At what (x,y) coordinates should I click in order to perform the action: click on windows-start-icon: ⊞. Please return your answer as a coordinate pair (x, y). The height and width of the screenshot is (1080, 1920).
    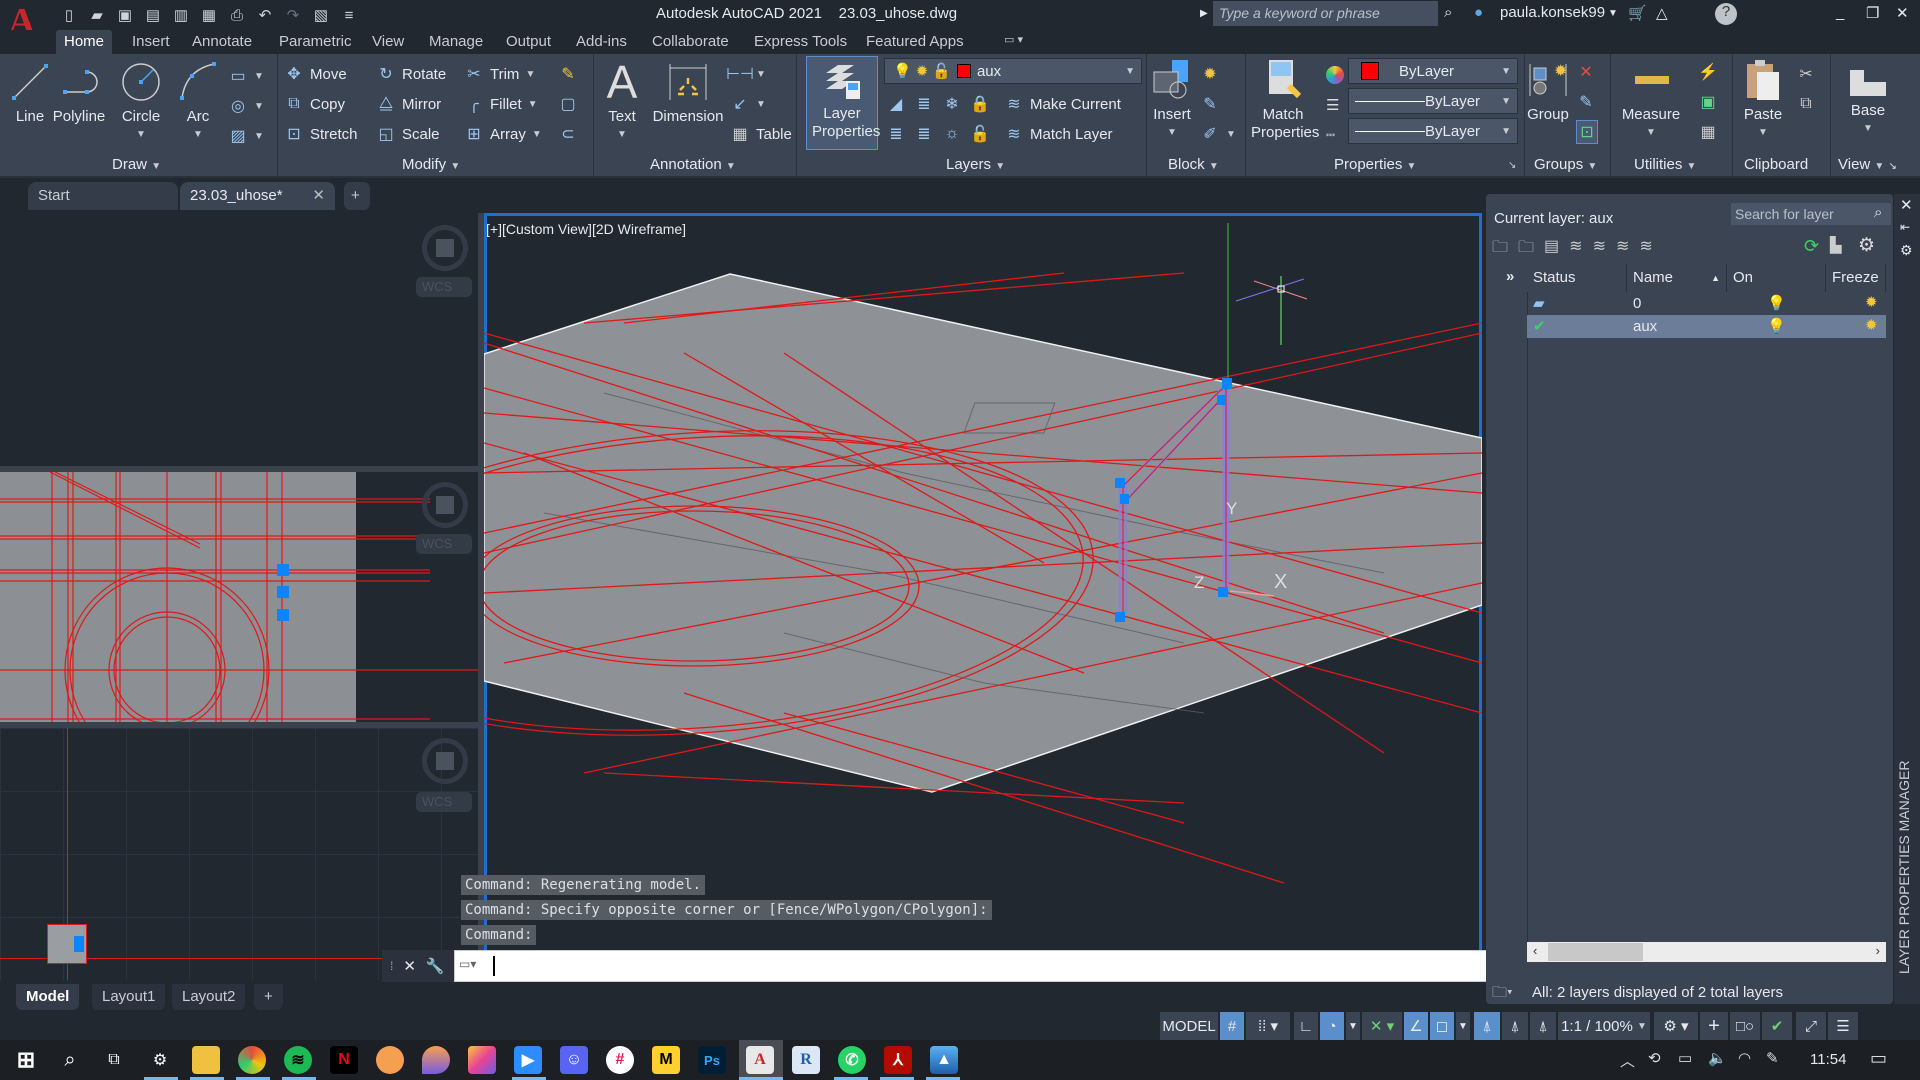
    Looking at the image, I should click on (26, 1060).